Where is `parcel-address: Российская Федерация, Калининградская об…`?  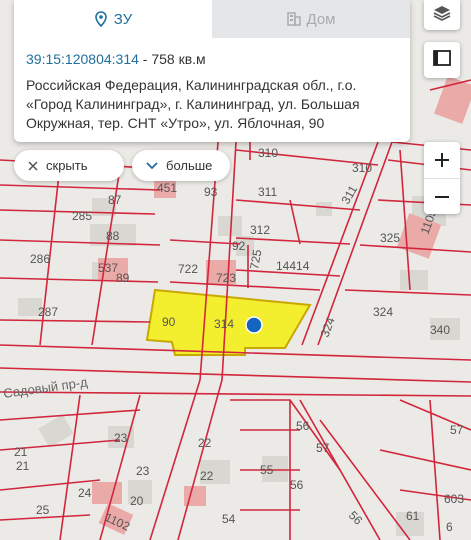
parcel-address: Российская Федерация, Калининградская об… is located at coordinates (193, 104).